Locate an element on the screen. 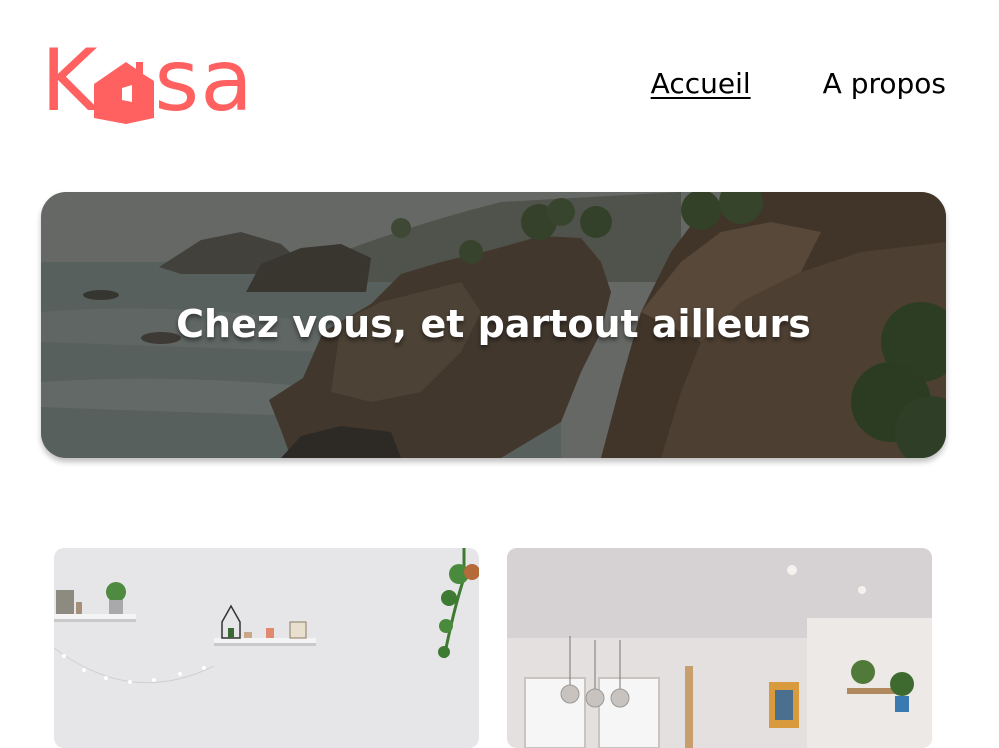 This screenshot has width=999, height=748. nav-link-accueil: Accueil is located at coordinates (701, 84).